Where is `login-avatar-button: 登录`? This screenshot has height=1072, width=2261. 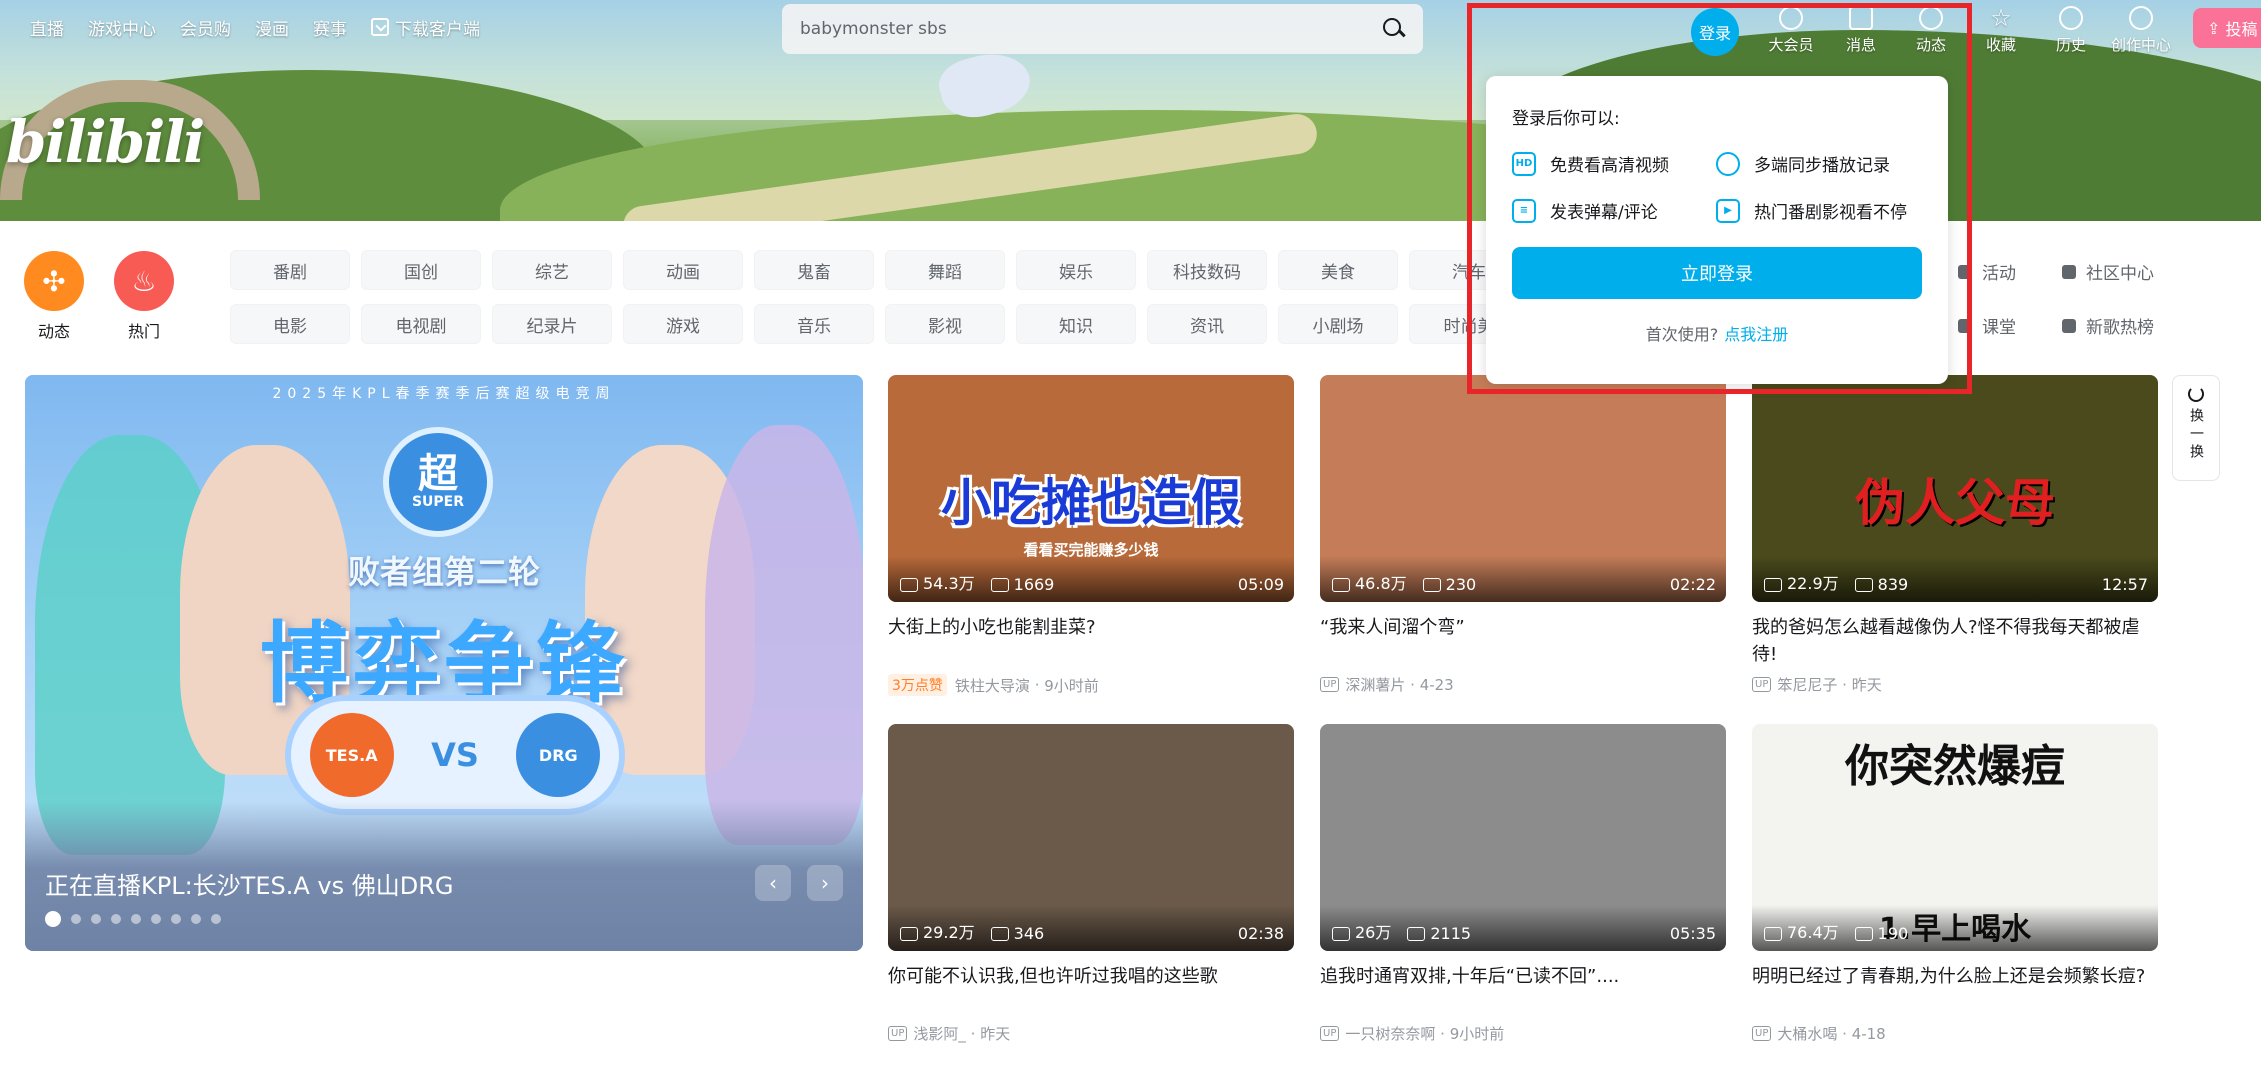 login-avatar-button: 登录 is located at coordinates (1715, 32).